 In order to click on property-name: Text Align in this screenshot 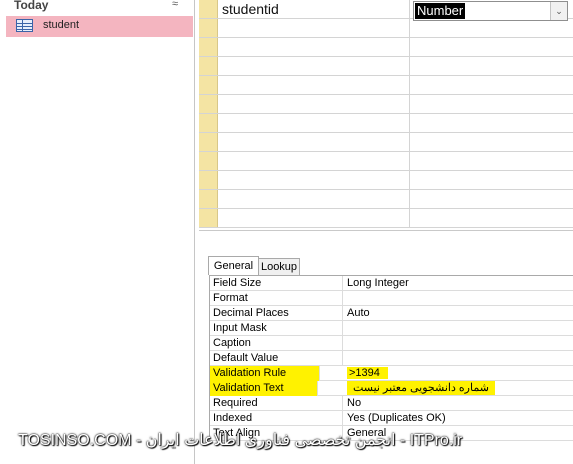, I will do `click(276, 433)`.